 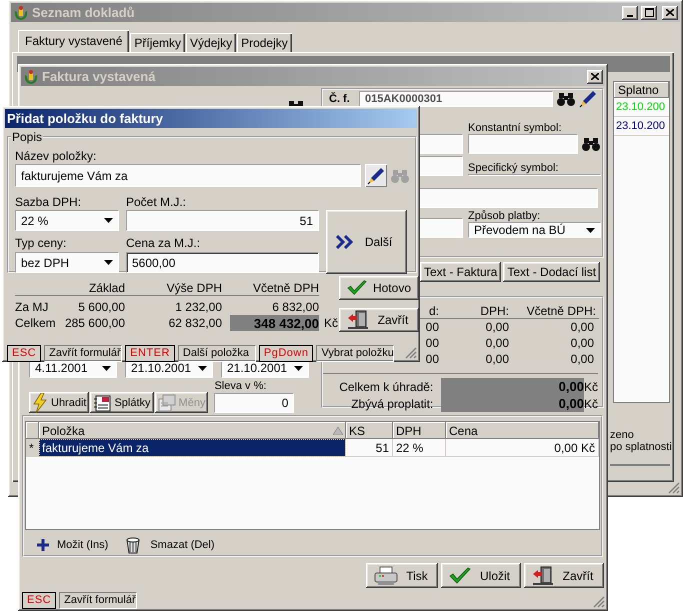 What do you see at coordinates (72, 545) in the screenshot?
I see `toolbar-button: Možit (Ins)` at bounding box center [72, 545].